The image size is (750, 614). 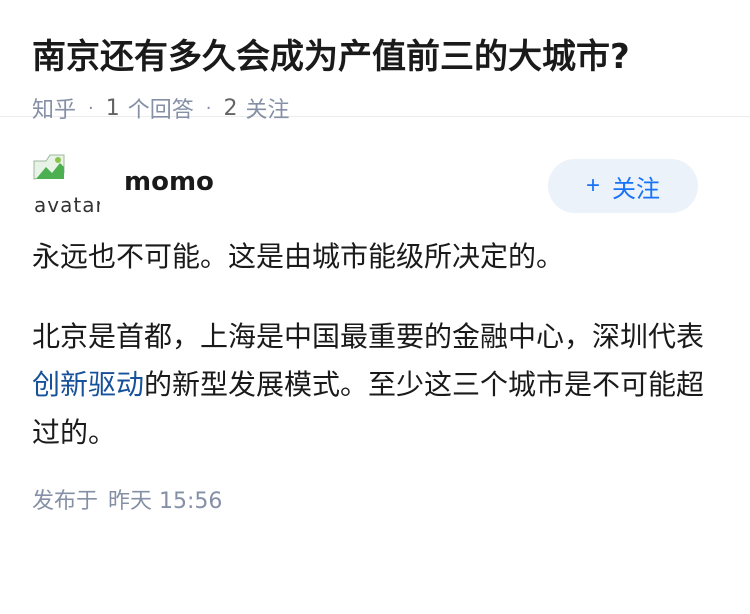 What do you see at coordinates (368, 336) in the screenshot?
I see `paragraph-text: 北京是首都，上海是中国最重要的金融中心，深圳代表` at bounding box center [368, 336].